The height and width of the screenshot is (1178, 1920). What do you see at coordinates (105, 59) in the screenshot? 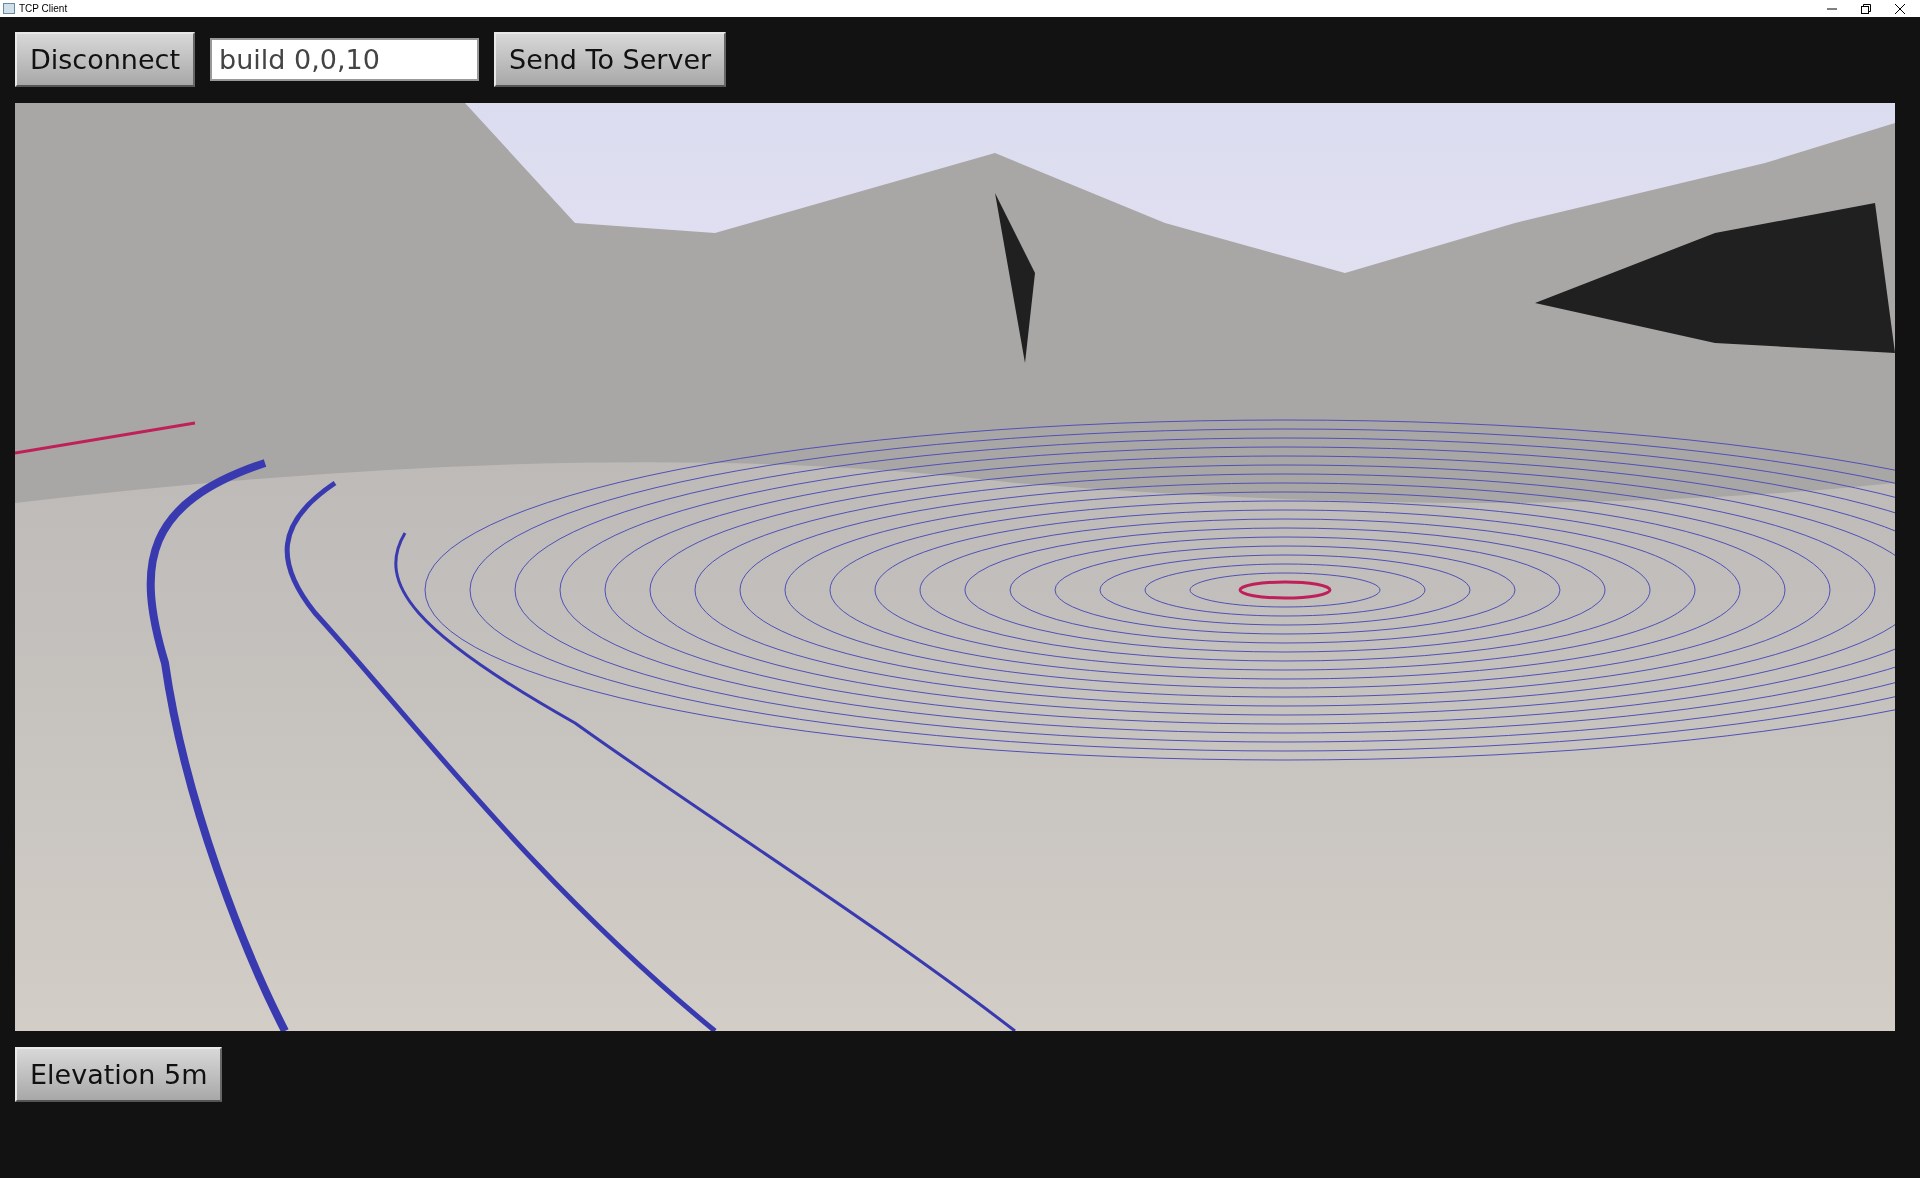
I see `disconnect-button: Disconnect` at bounding box center [105, 59].